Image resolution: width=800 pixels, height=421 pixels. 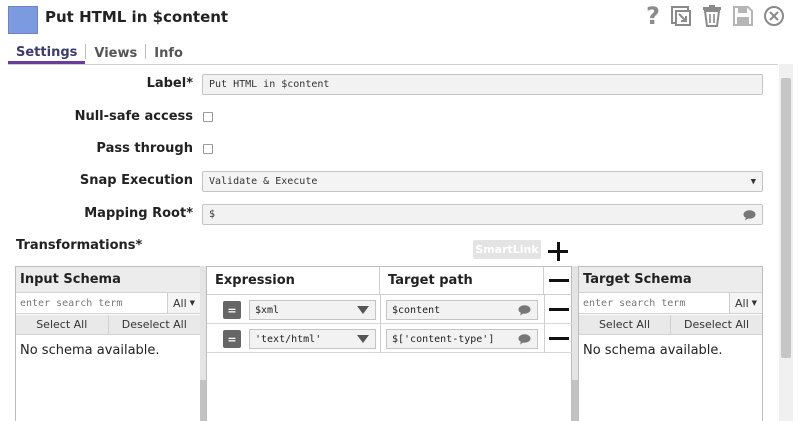 I want to click on snap-execution-label: Snap Execution, so click(x=136, y=180).